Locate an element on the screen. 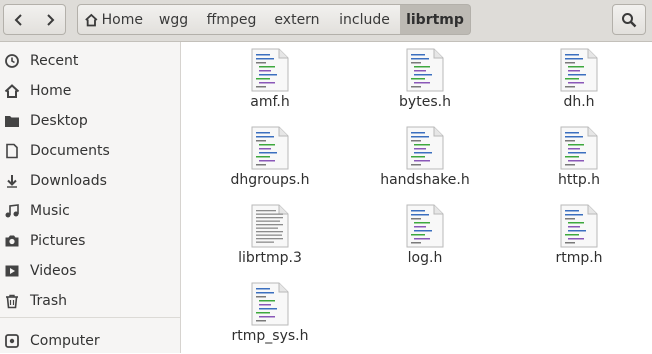 This screenshot has height=354, width=652. chevron-left-icon is located at coordinates (18, 19).